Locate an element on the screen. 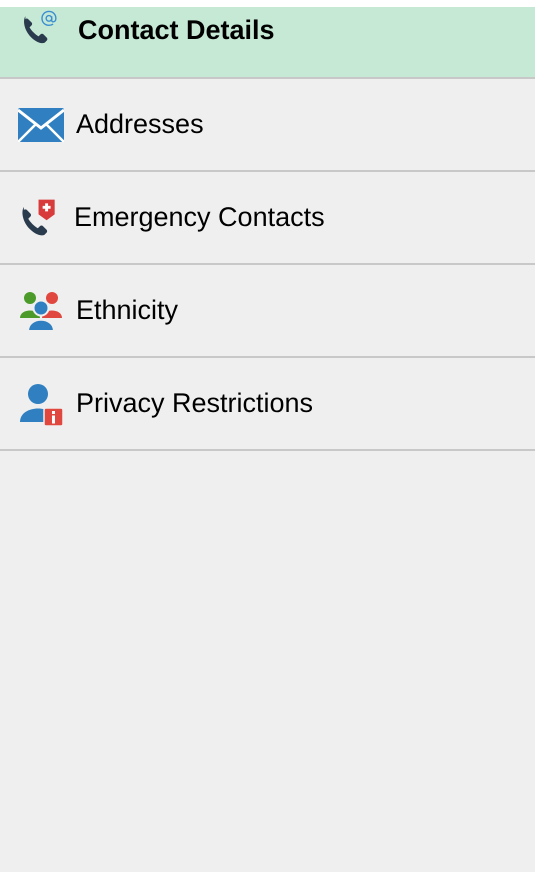  menu-item-label: Contact Details is located at coordinates (176, 30).